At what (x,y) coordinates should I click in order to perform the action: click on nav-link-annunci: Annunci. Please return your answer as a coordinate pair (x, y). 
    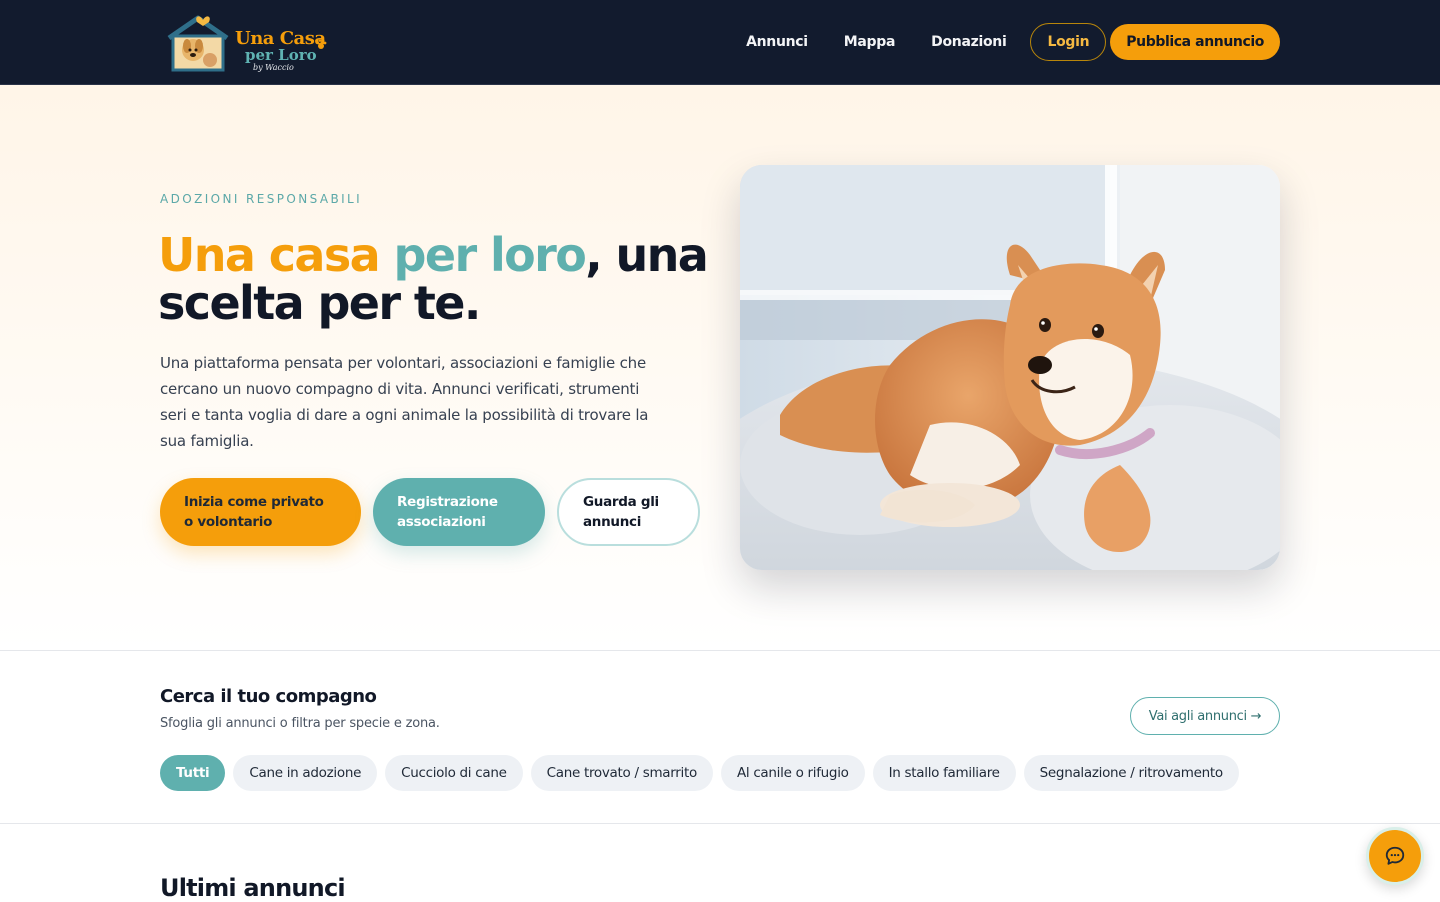
    Looking at the image, I should click on (777, 42).